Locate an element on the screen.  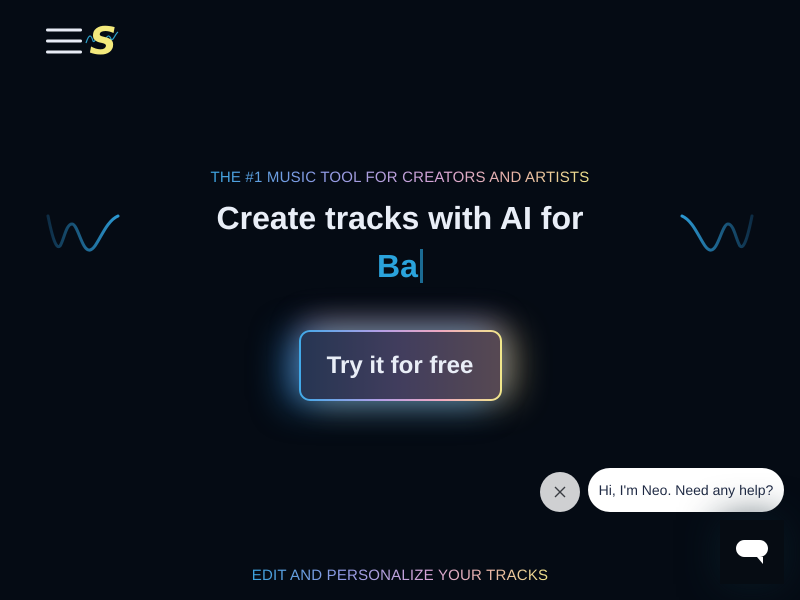
close-button is located at coordinates (560, 492).